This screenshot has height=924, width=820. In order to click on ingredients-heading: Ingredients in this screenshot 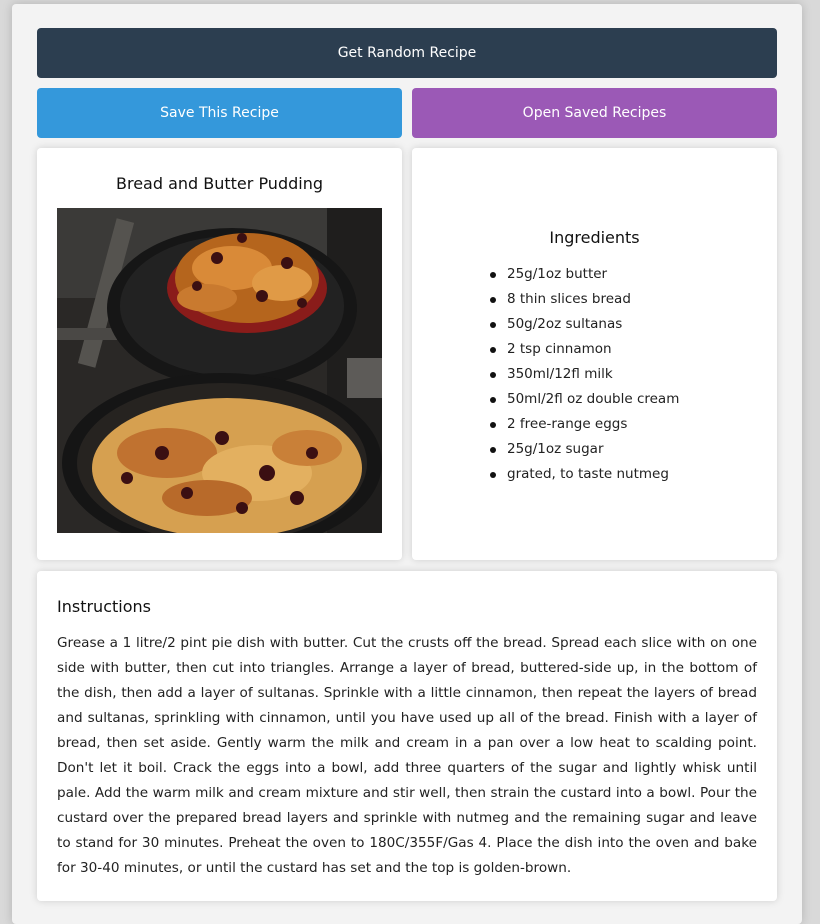, I will do `click(594, 237)`.